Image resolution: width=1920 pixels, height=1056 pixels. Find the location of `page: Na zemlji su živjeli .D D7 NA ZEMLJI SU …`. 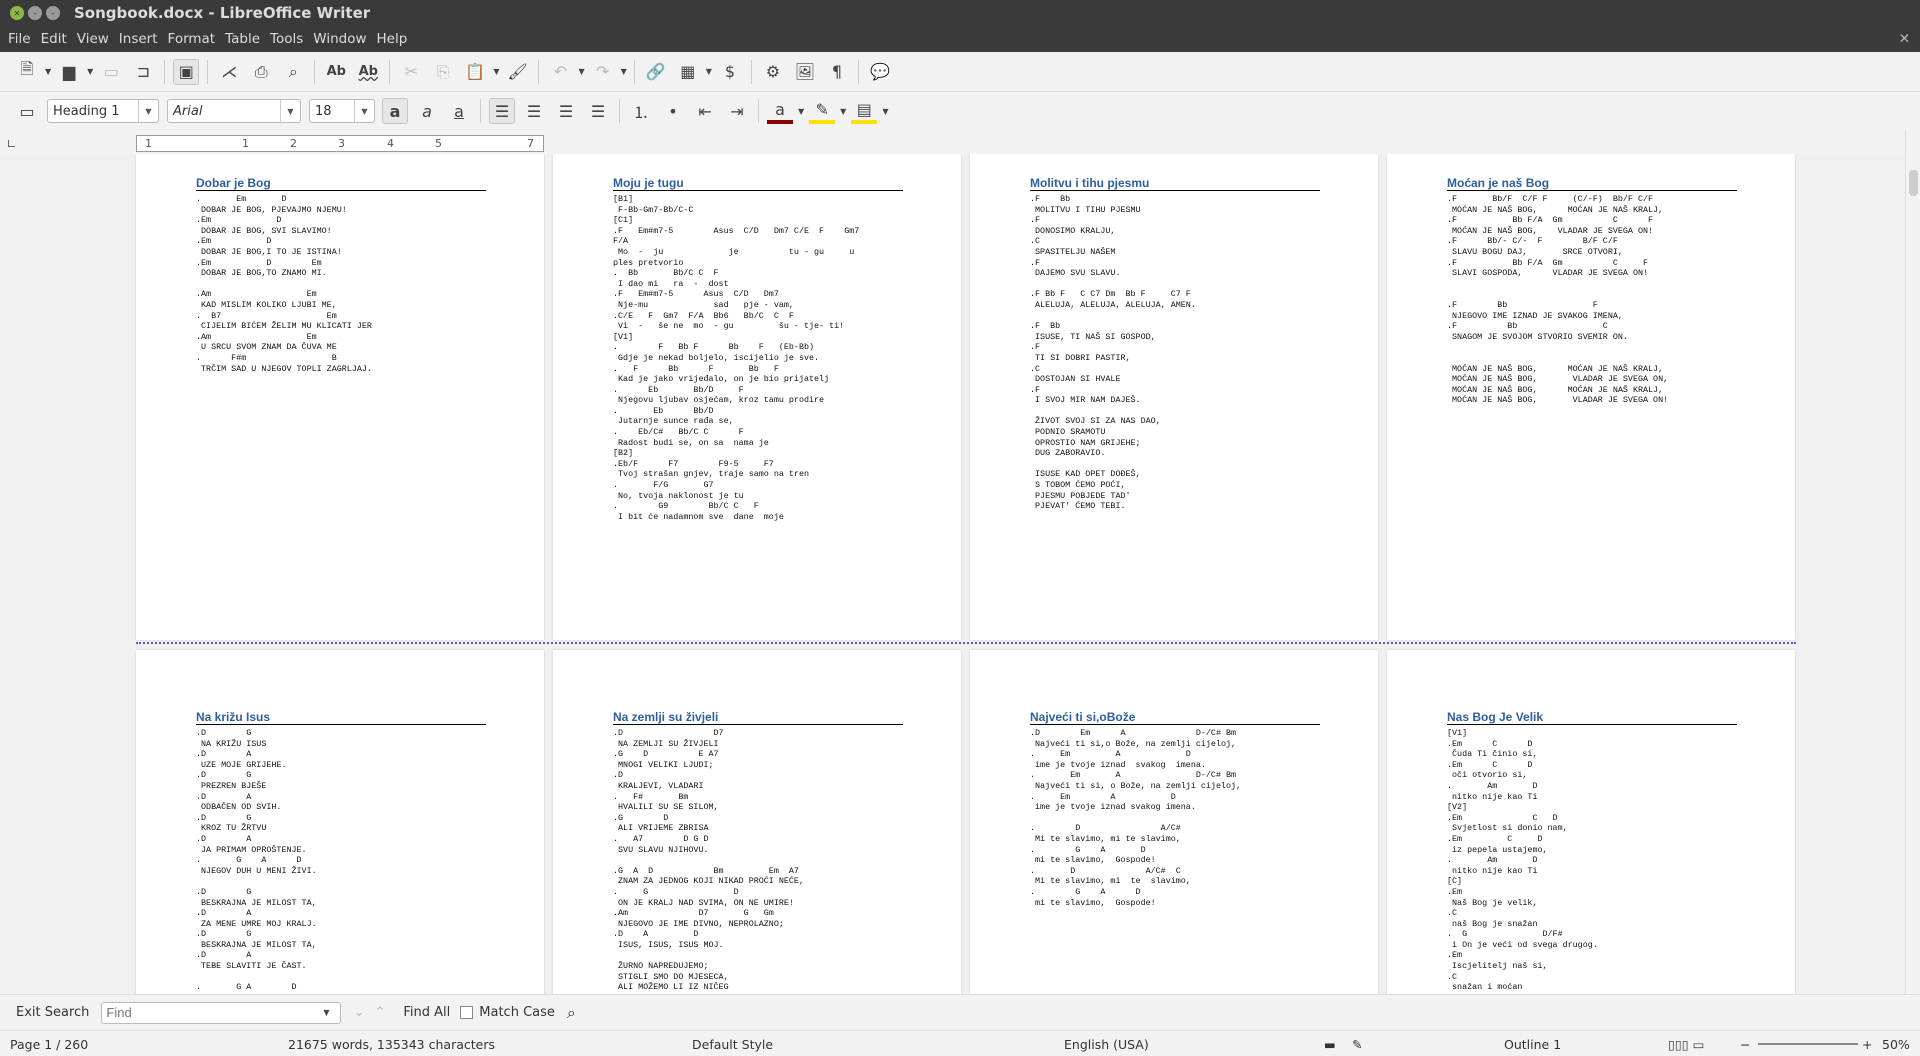

page: Na zemlji su živjeli .D D7 NA ZEMLJI SU … is located at coordinates (757, 822).